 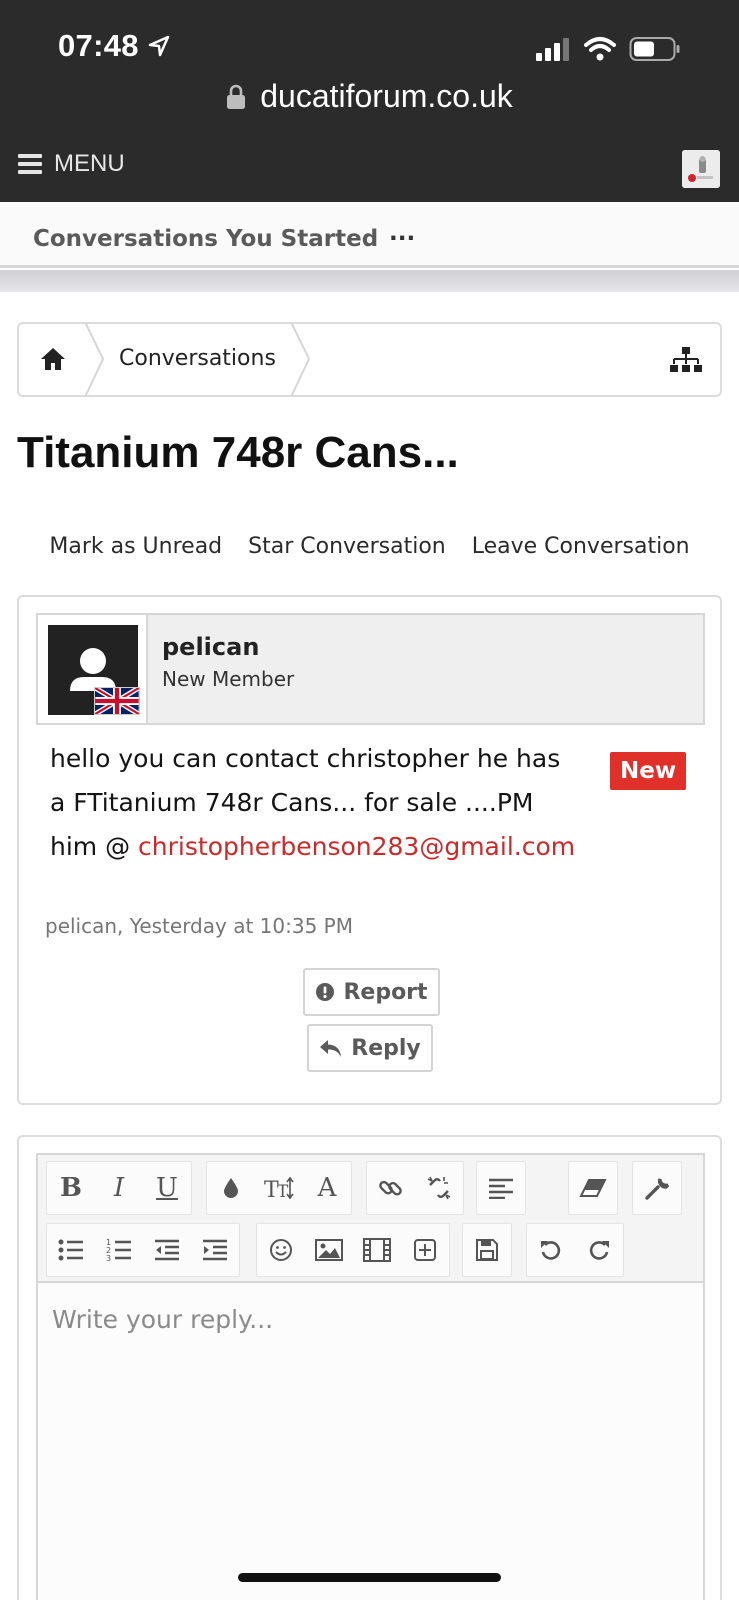 I want to click on author-name: pelican, so click(x=210, y=647).